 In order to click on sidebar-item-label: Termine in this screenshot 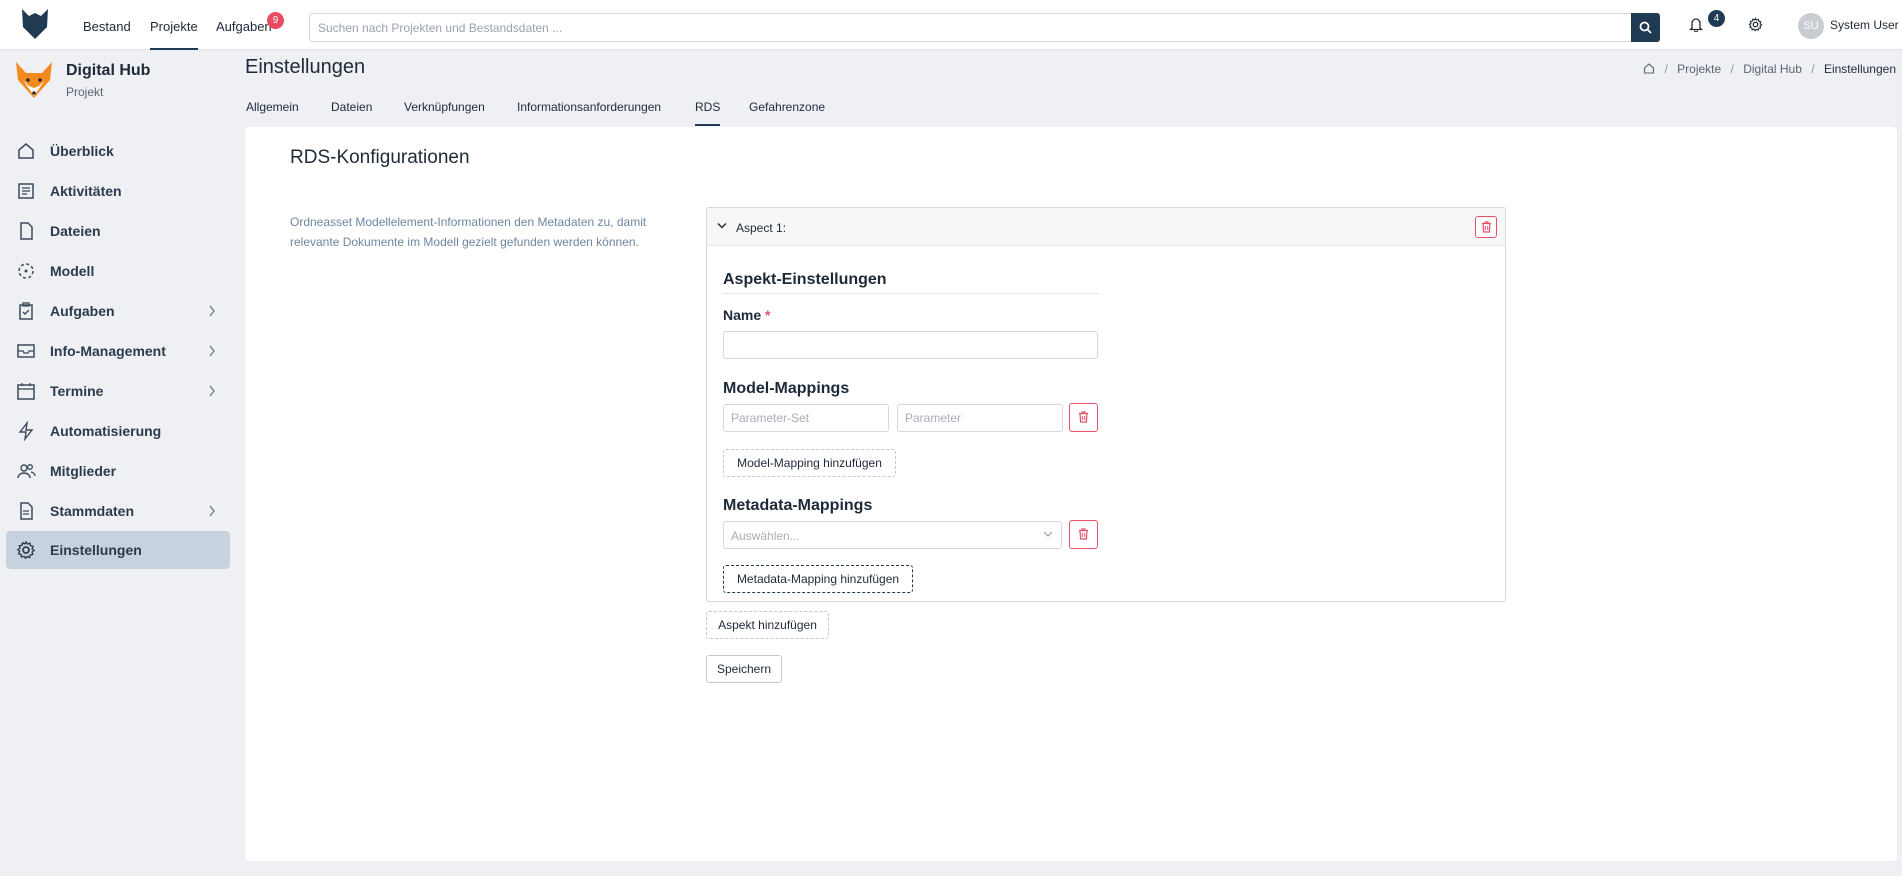, I will do `click(77, 391)`.